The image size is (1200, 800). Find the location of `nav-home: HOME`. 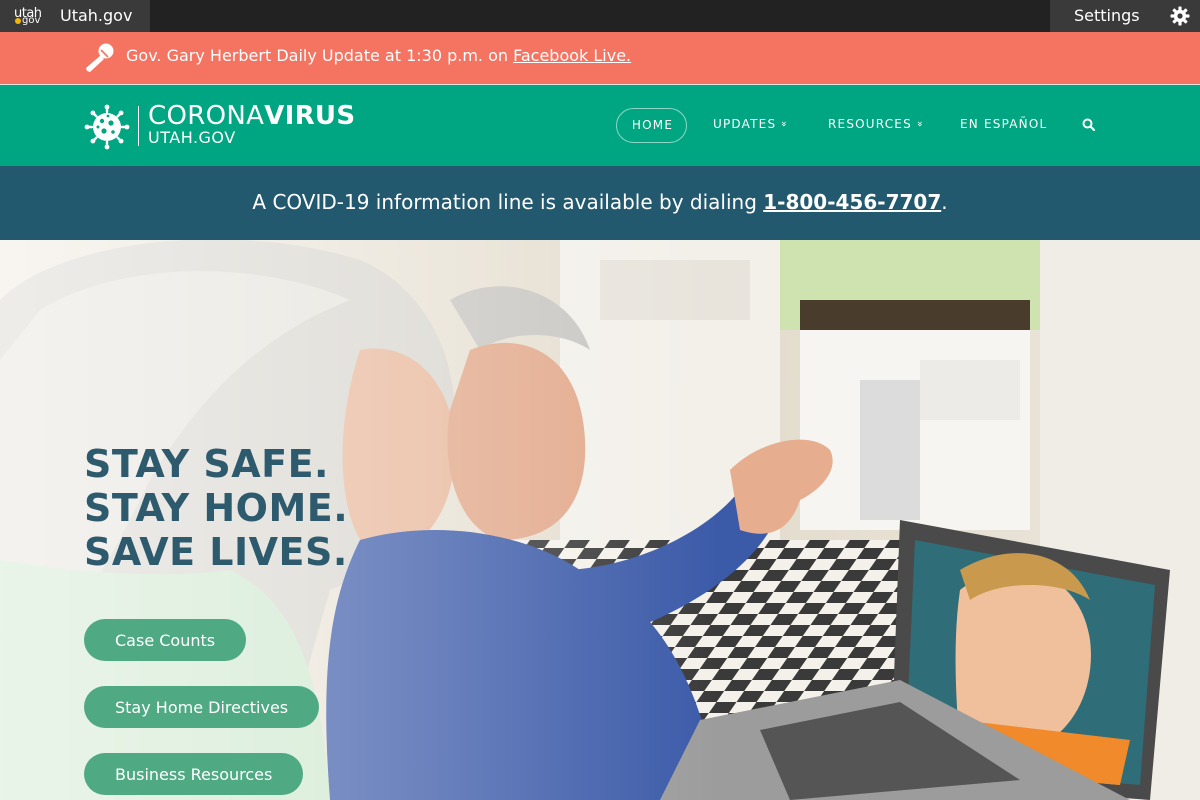

nav-home: HOME is located at coordinates (651, 125).